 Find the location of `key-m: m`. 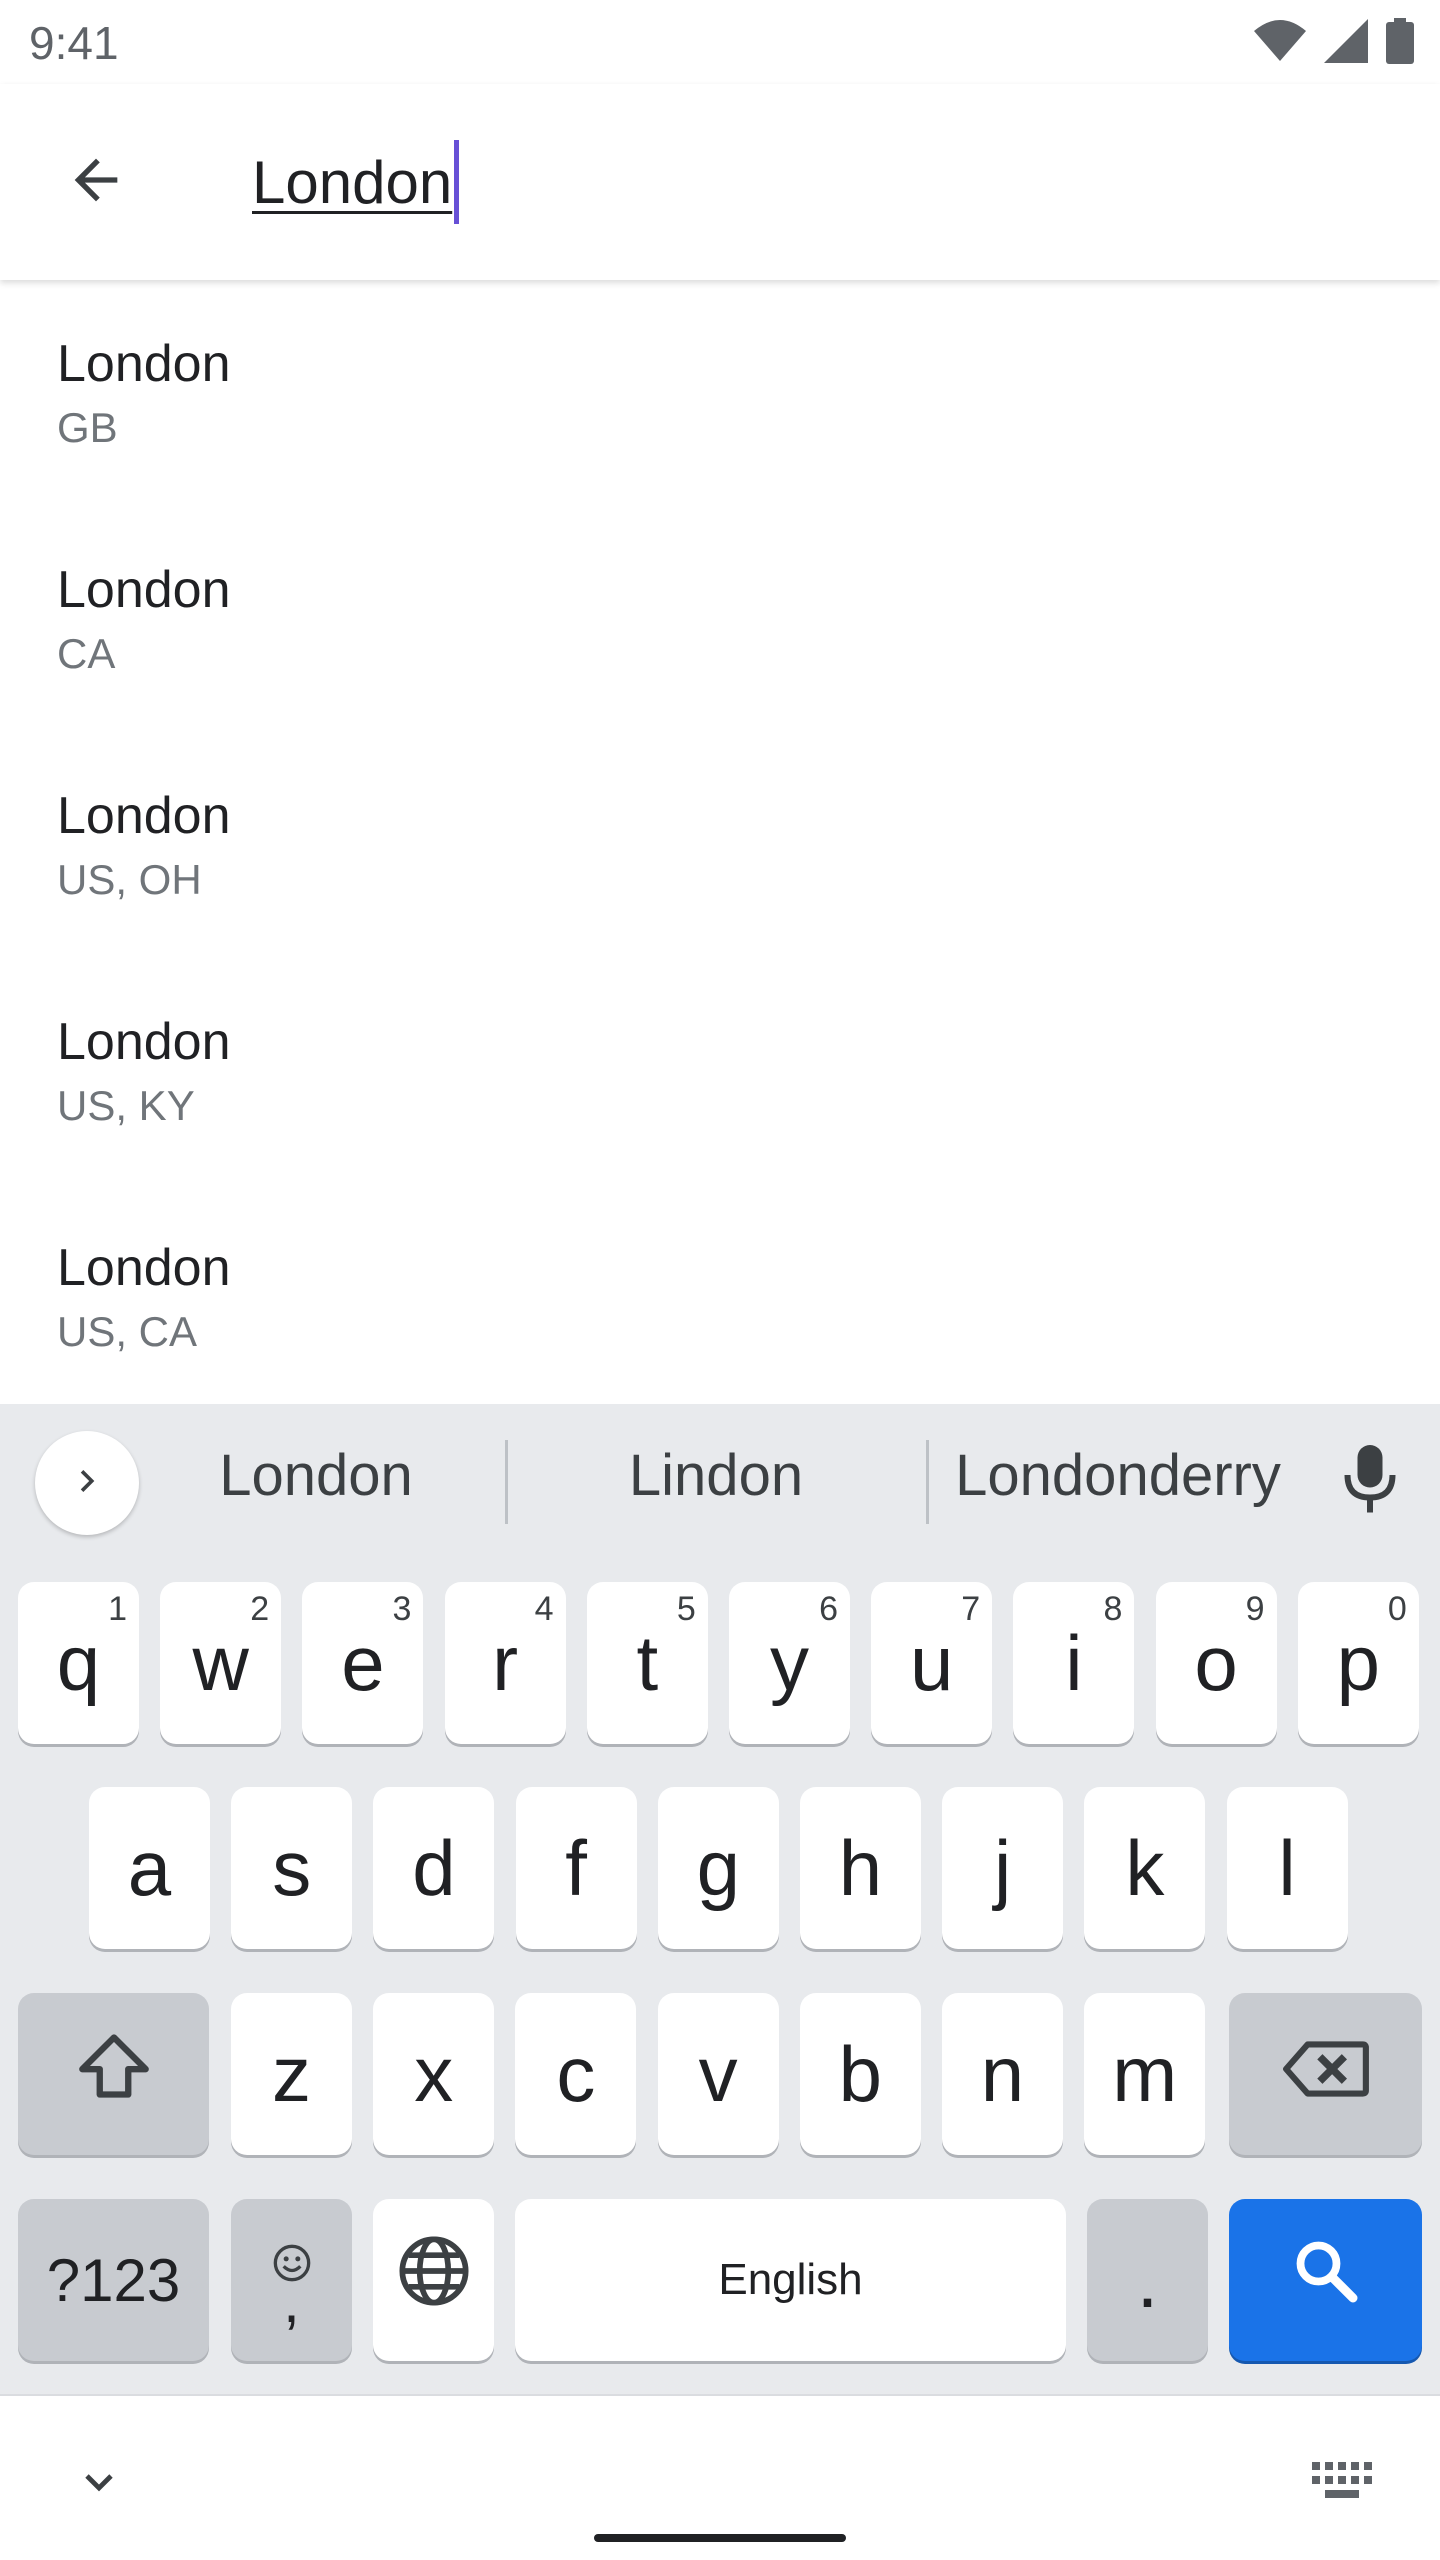

key-m: m is located at coordinates (1145, 2074).